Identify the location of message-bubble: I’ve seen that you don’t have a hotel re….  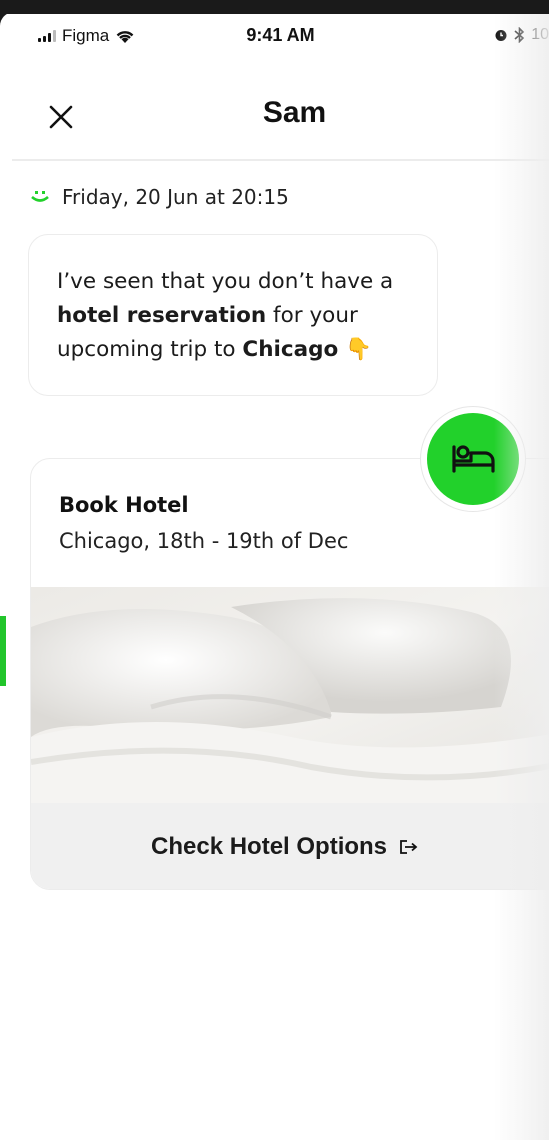
(233, 315).